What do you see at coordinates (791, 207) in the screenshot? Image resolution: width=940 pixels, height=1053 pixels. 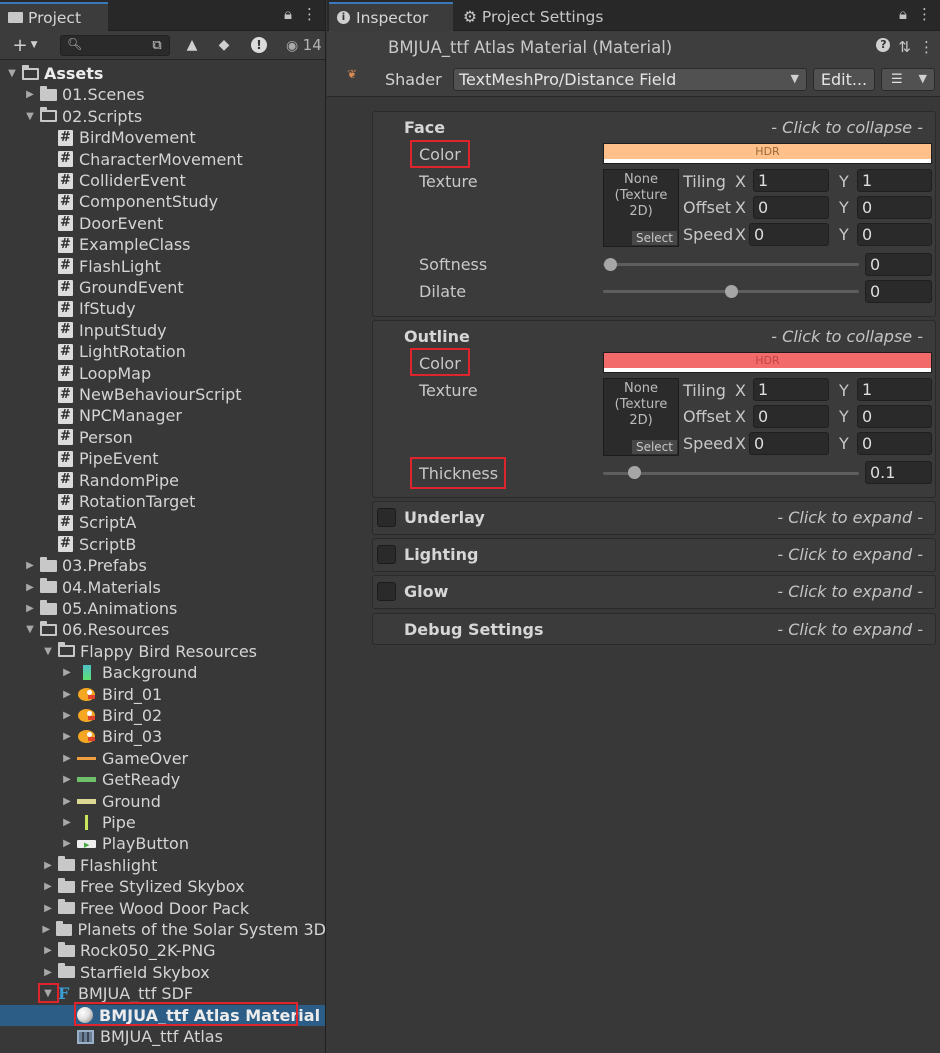 I see `face-offset-x-field: 0` at bounding box center [791, 207].